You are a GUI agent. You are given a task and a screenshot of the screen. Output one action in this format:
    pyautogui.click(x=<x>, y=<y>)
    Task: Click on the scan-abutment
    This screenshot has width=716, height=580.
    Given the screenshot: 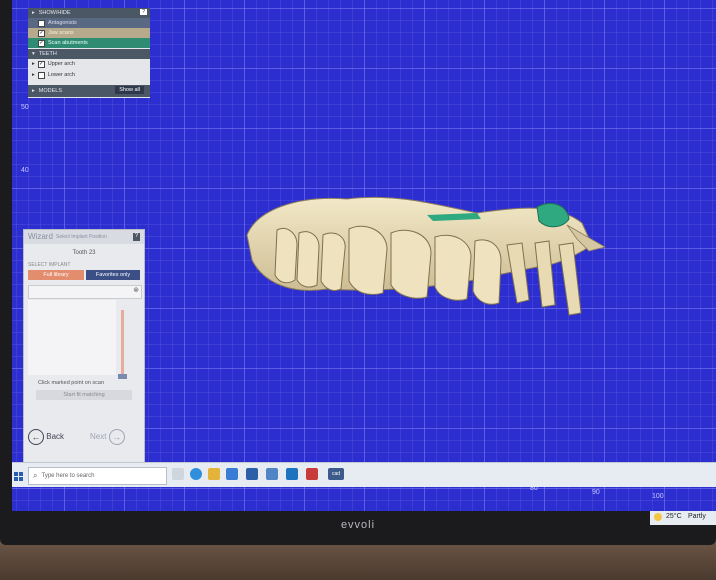 What is the action you would take?
    pyautogui.click(x=553, y=215)
    